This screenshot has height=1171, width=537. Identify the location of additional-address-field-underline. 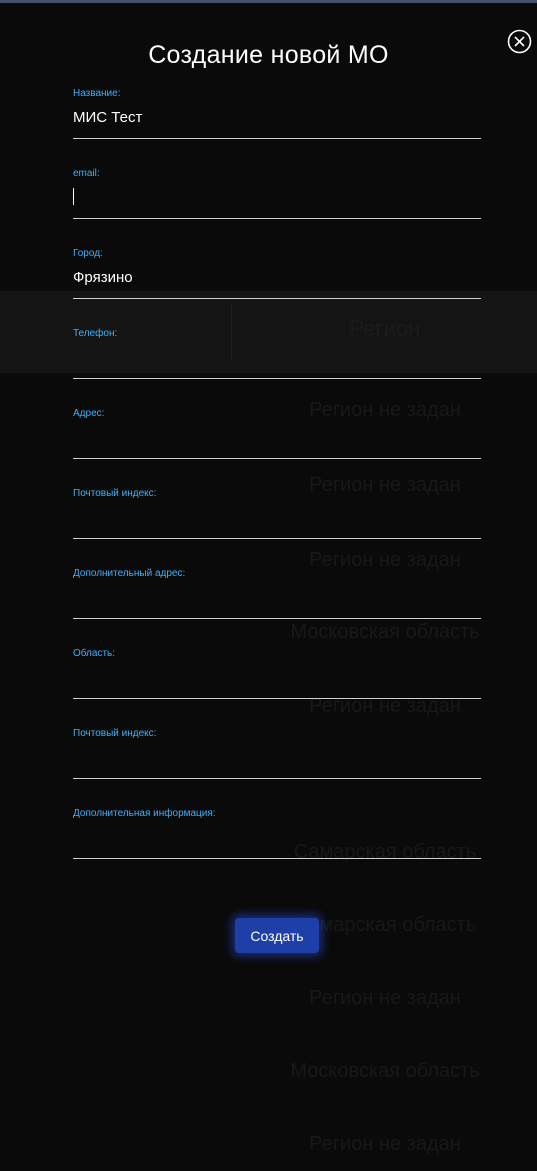
(277, 618).